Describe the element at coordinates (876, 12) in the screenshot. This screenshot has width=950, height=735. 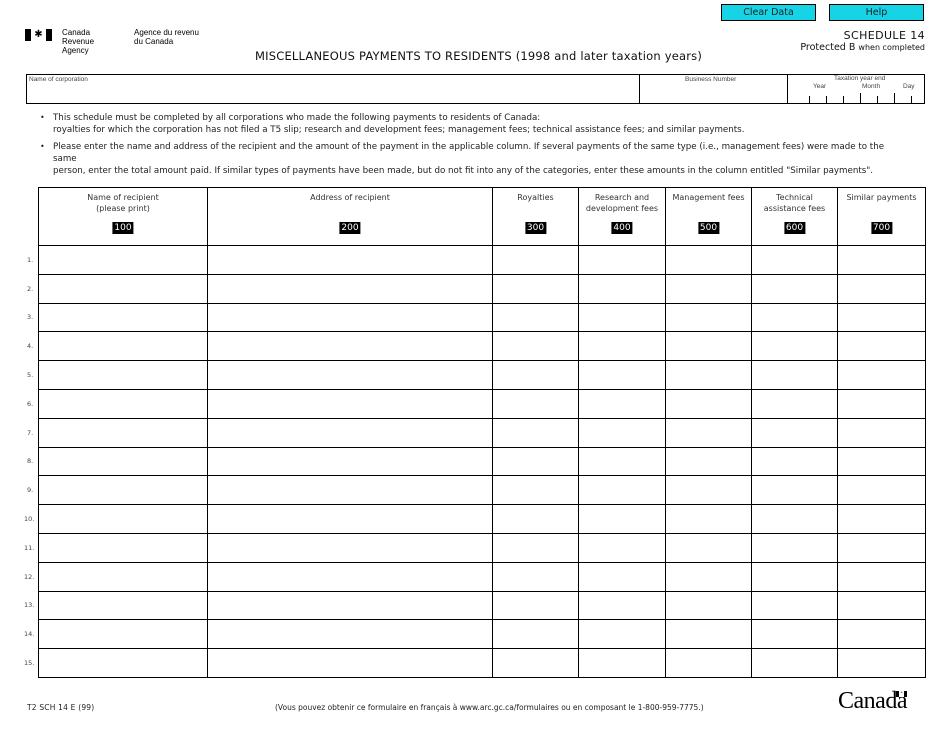
I see `help-button: Help` at that location.